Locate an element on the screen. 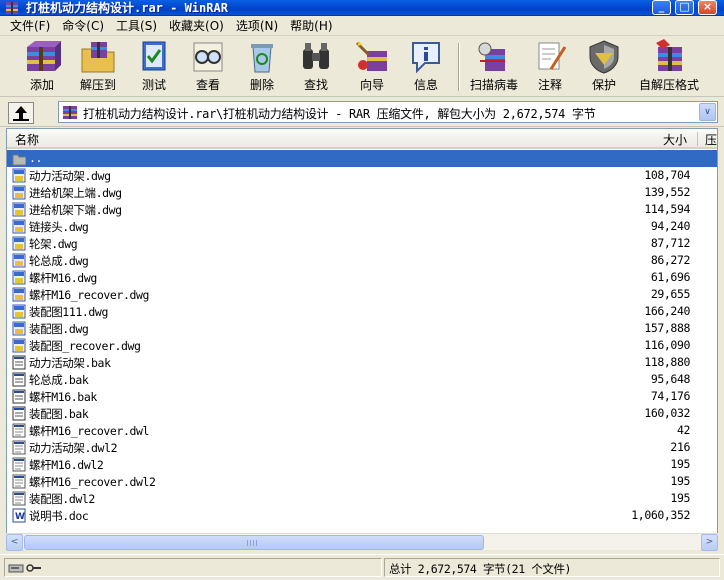 The height and width of the screenshot is (580, 724). up-folder-button is located at coordinates (21, 113).